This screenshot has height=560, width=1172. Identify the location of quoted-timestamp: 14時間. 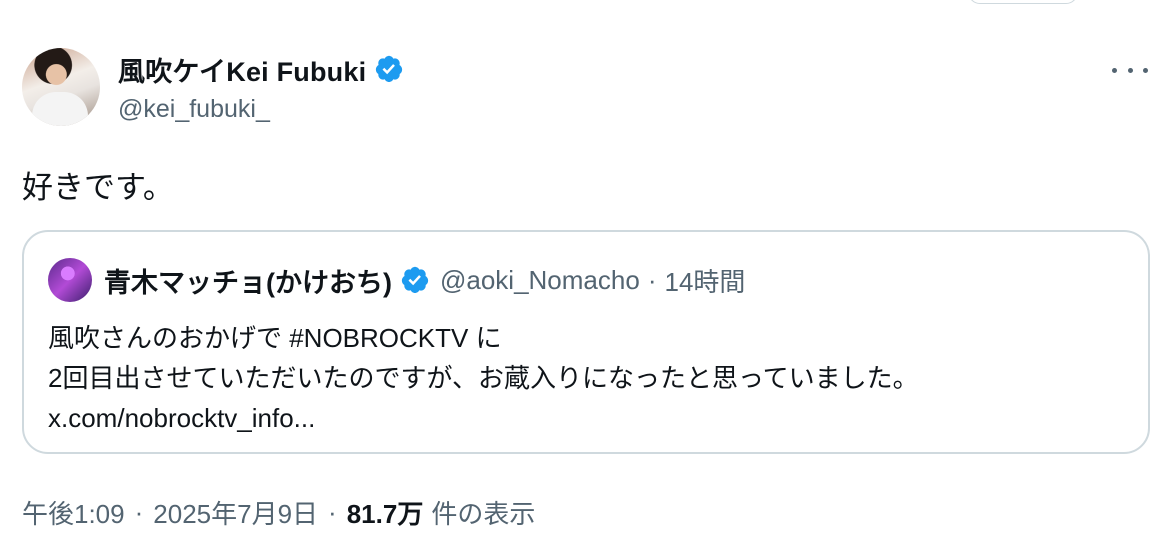
(704, 280).